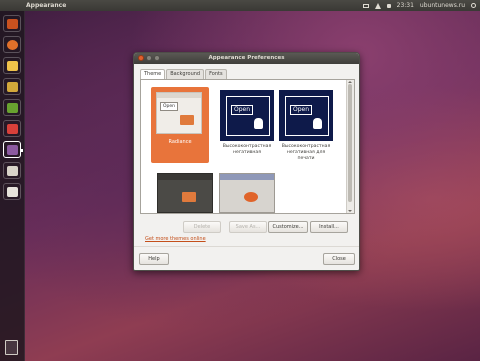 The image size is (480, 361). I want to click on user-menu: ubuntunews.ru, so click(442, 5).